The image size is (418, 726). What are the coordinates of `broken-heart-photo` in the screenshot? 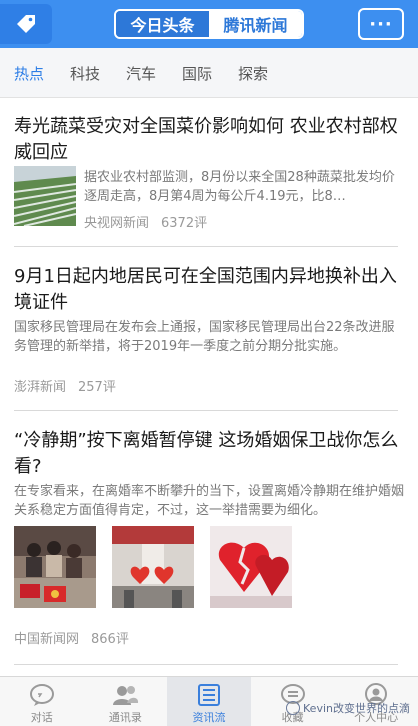 It's located at (251, 567).